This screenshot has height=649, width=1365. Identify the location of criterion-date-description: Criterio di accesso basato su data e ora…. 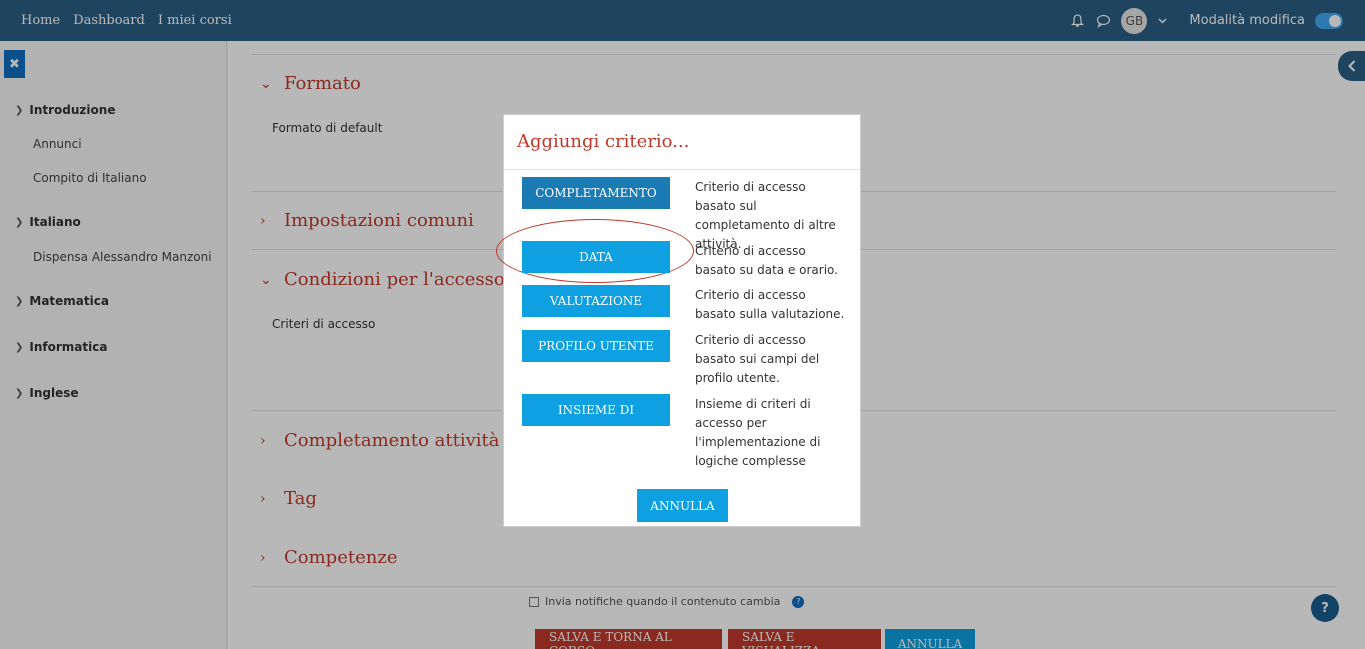
(766, 260).